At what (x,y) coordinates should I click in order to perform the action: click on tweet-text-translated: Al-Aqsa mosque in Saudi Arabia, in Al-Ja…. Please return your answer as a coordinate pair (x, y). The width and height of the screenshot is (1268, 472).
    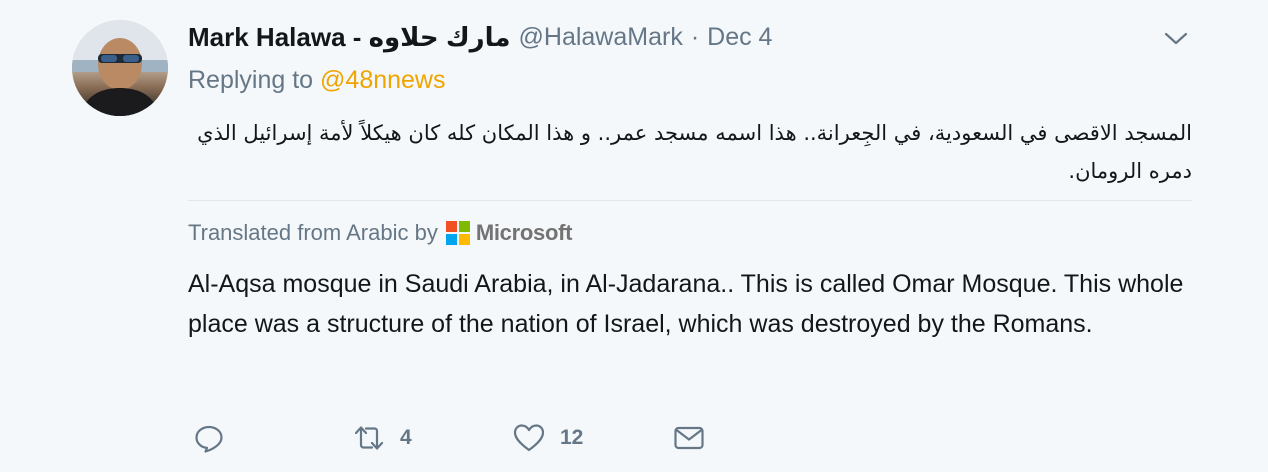
    Looking at the image, I should click on (686, 304).